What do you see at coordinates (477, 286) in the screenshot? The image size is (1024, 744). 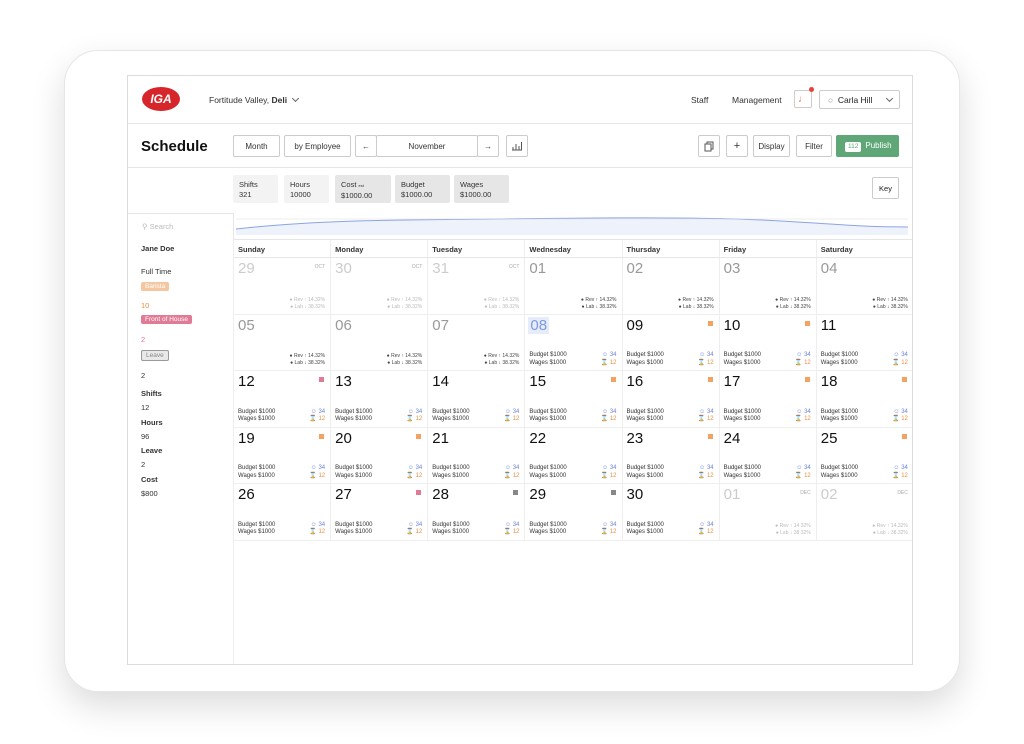 I see `calendar-day-cell: 31 OCT ● Rev ↑ 14.32% ● Lab ↓ 38.32%` at bounding box center [477, 286].